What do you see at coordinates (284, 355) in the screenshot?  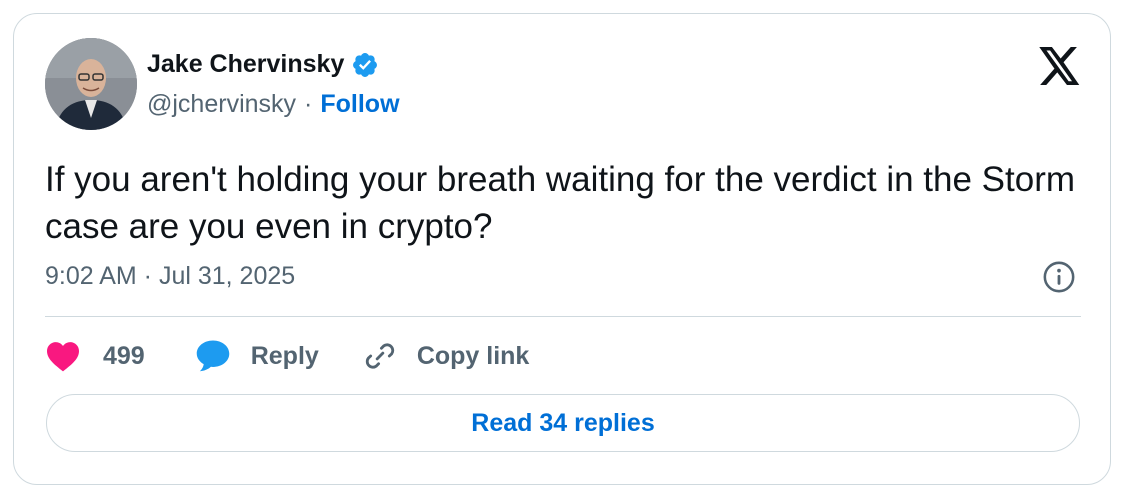 I see `reply-label: Reply` at bounding box center [284, 355].